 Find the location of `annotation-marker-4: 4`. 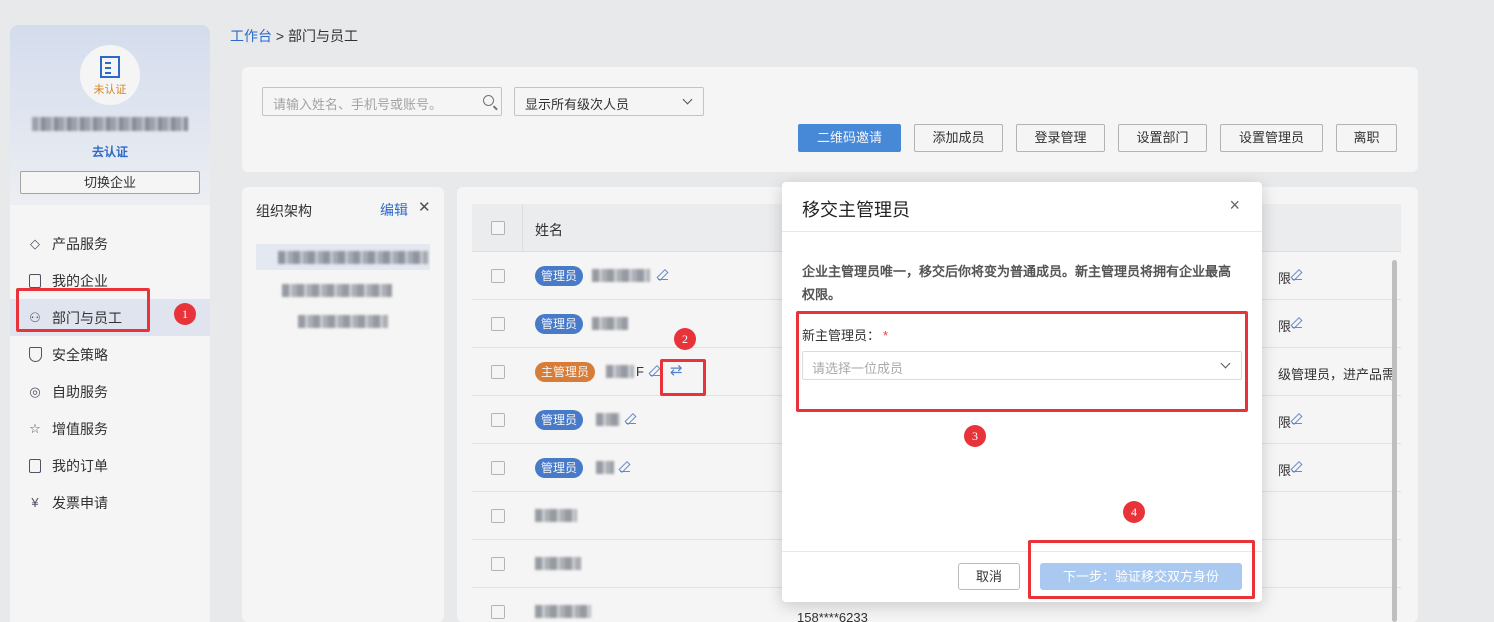

annotation-marker-4: 4 is located at coordinates (1134, 512).